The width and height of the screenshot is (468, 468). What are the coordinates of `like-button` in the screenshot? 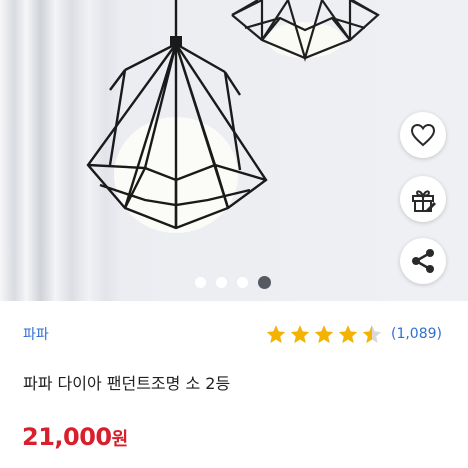 It's located at (423, 135).